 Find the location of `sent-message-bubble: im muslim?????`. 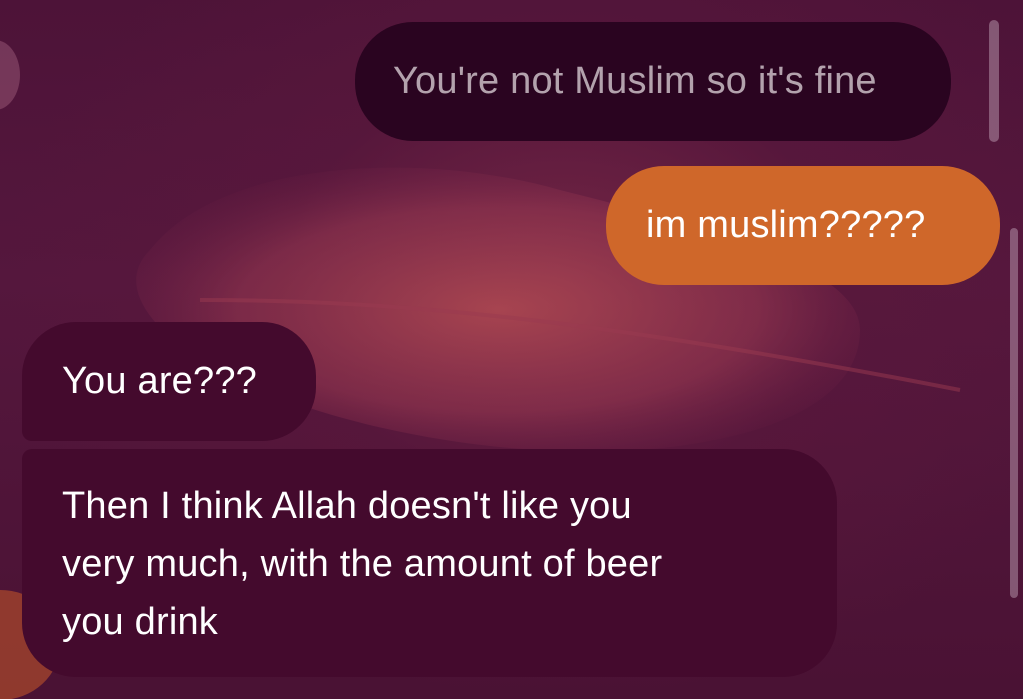

sent-message-bubble: im muslim????? is located at coordinates (803, 225).